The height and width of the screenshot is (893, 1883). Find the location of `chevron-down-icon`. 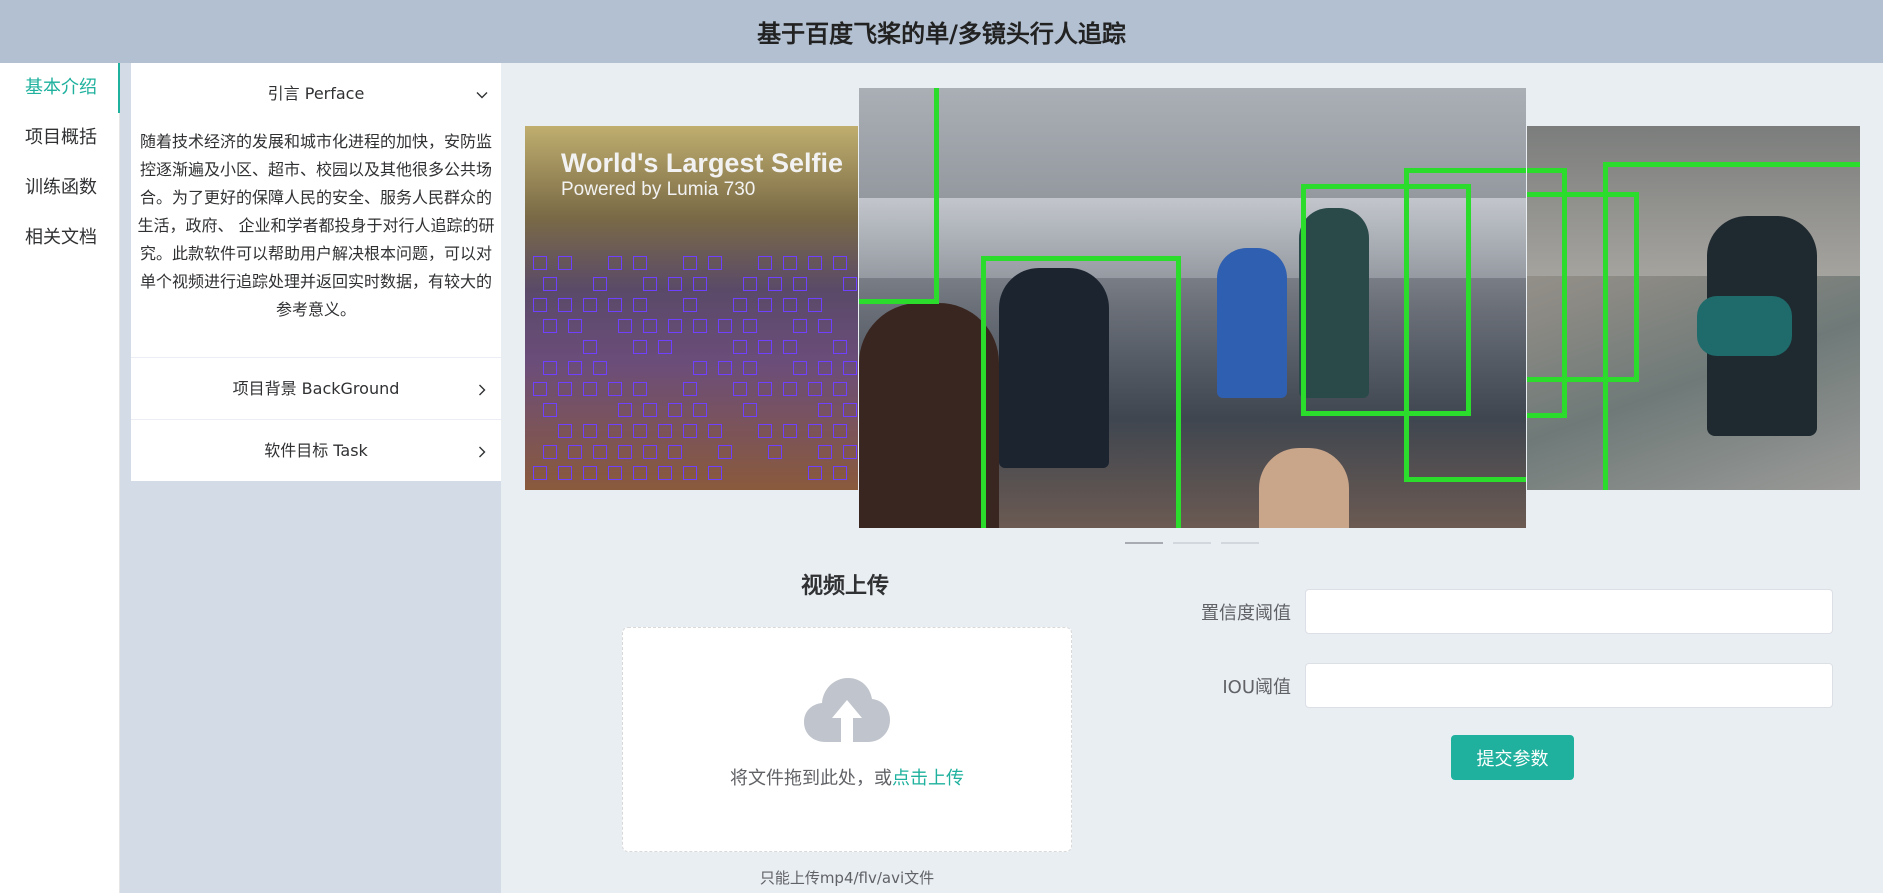

chevron-down-icon is located at coordinates (482, 93).